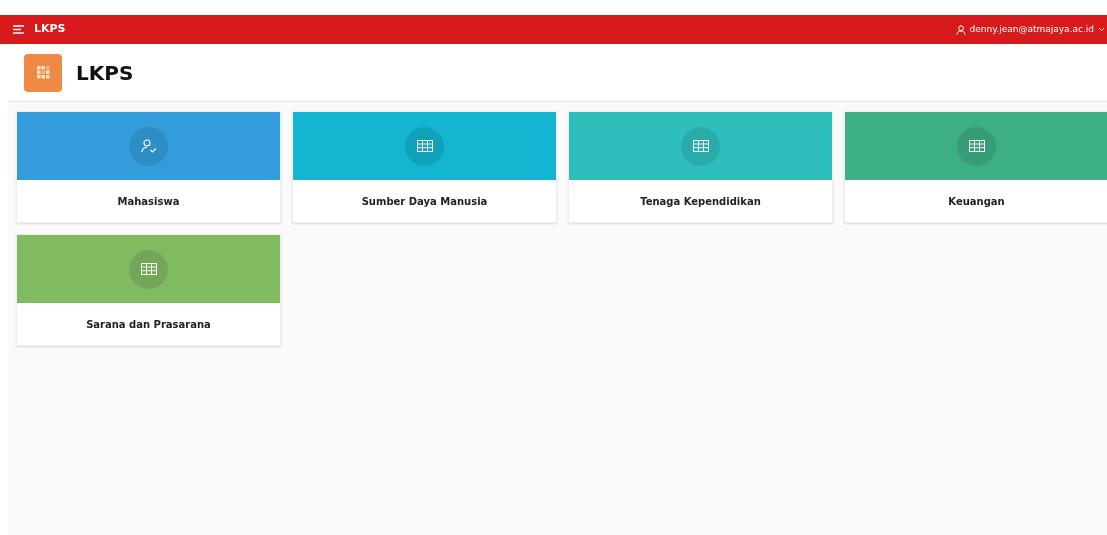 This screenshot has height=535, width=1107. Describe the element at coordinates (976, 201) in the screenshot. I see `card-label: Keuangan` at that location.